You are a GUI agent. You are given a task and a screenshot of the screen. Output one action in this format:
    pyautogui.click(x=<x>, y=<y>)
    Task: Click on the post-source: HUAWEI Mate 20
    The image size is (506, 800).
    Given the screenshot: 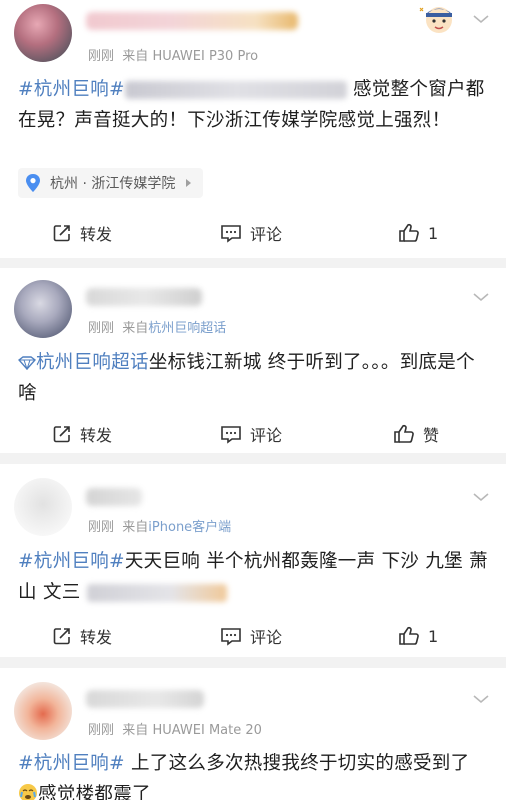 What is the action you would take?
    pyautogui.click(x=206, y=730)
    